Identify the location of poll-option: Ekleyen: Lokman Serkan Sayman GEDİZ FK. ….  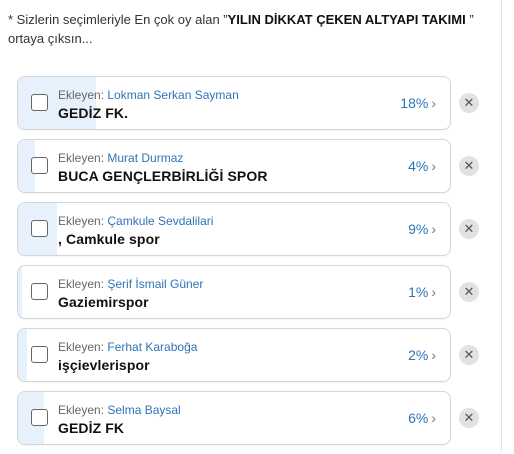
(252, 103).